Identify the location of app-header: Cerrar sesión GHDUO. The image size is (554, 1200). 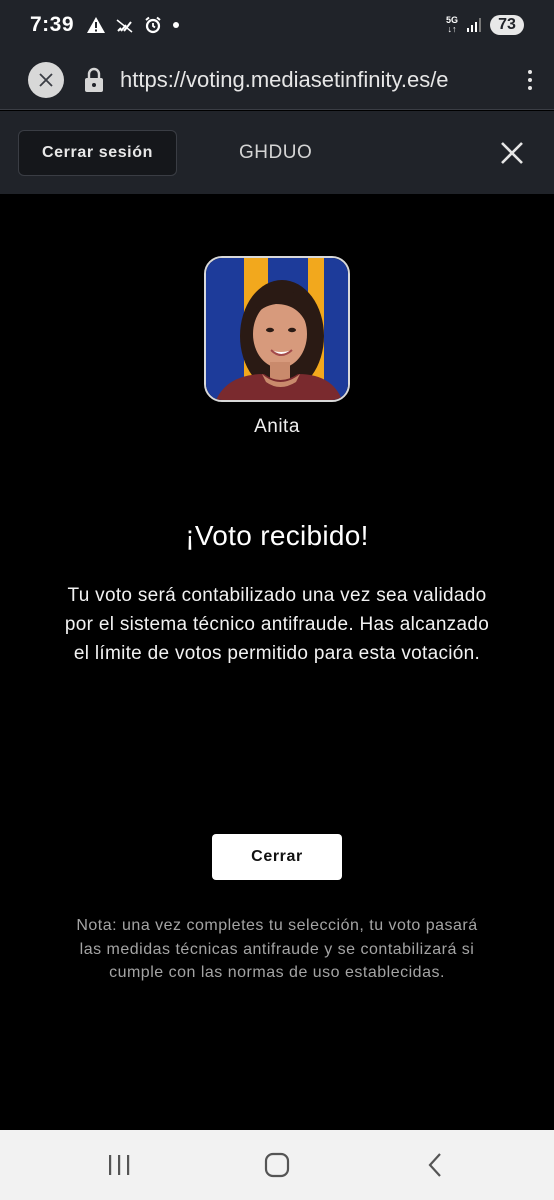
(277, 152).